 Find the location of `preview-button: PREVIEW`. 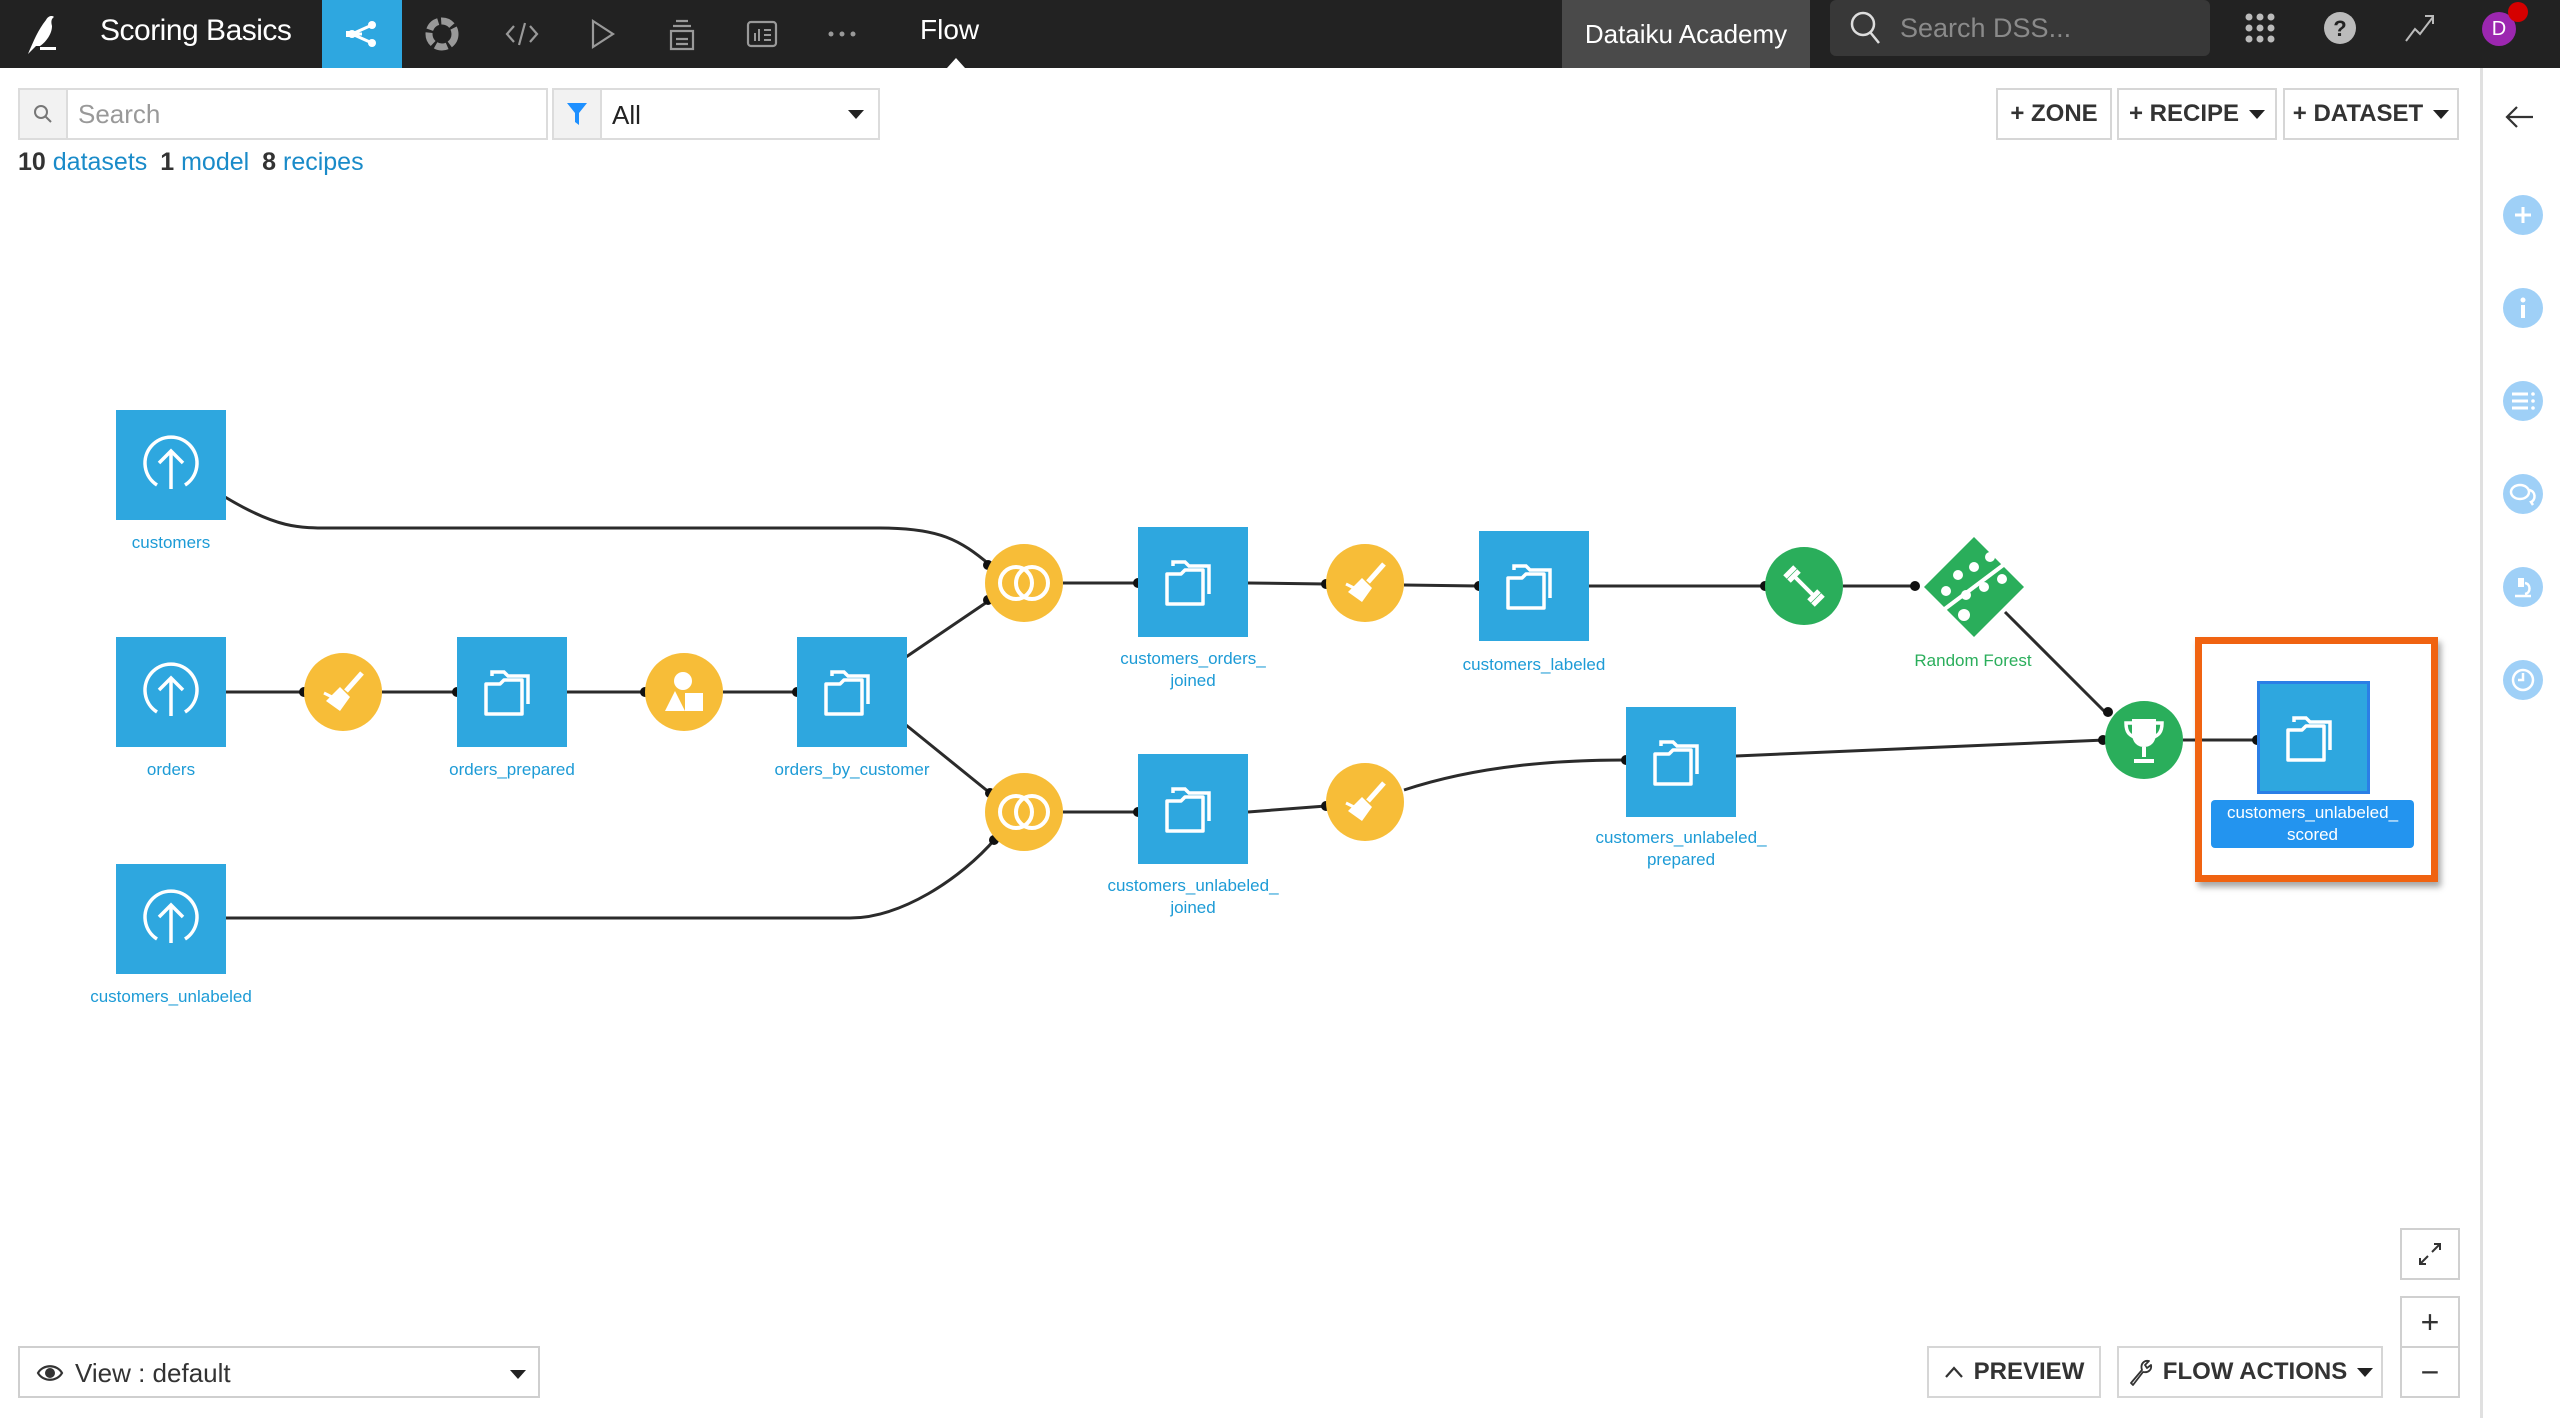

preview-button: PREVIEW is located at coordinates (2014, 1372).